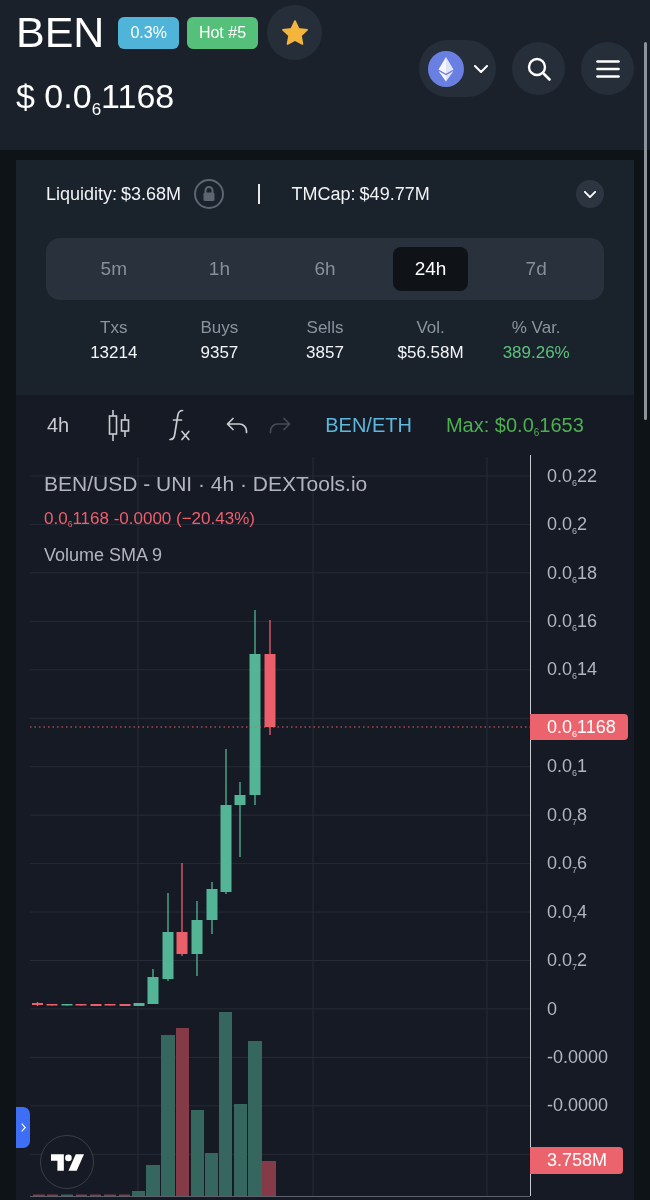 The image size is (650, 1200). Describe the element at coordinates (567, 525) in the screenshot. I see `price-axis-label: 0.0$_{6}$2` at that location.